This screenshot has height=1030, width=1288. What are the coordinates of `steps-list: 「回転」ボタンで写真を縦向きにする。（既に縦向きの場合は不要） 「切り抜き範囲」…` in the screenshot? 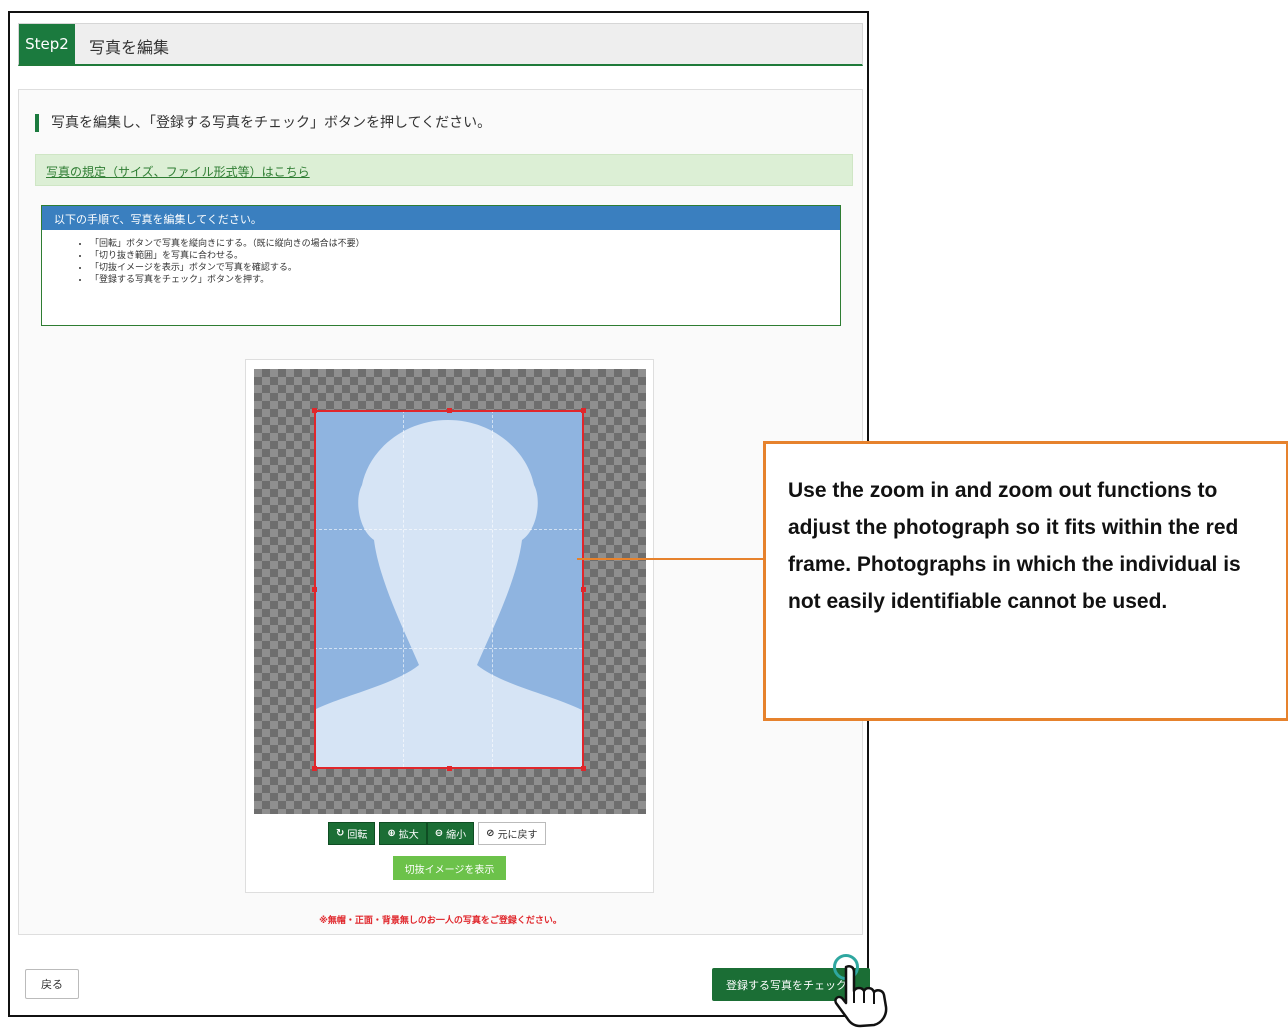 It's located at (441, 262).